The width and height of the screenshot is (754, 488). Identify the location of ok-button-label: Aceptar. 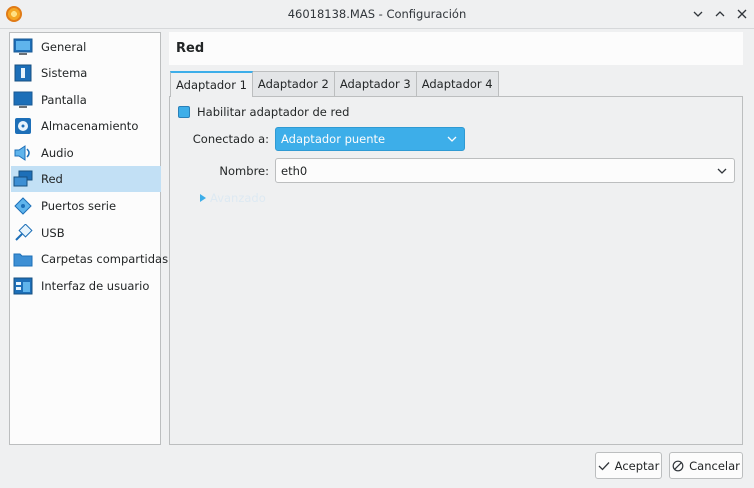
(637, 465).